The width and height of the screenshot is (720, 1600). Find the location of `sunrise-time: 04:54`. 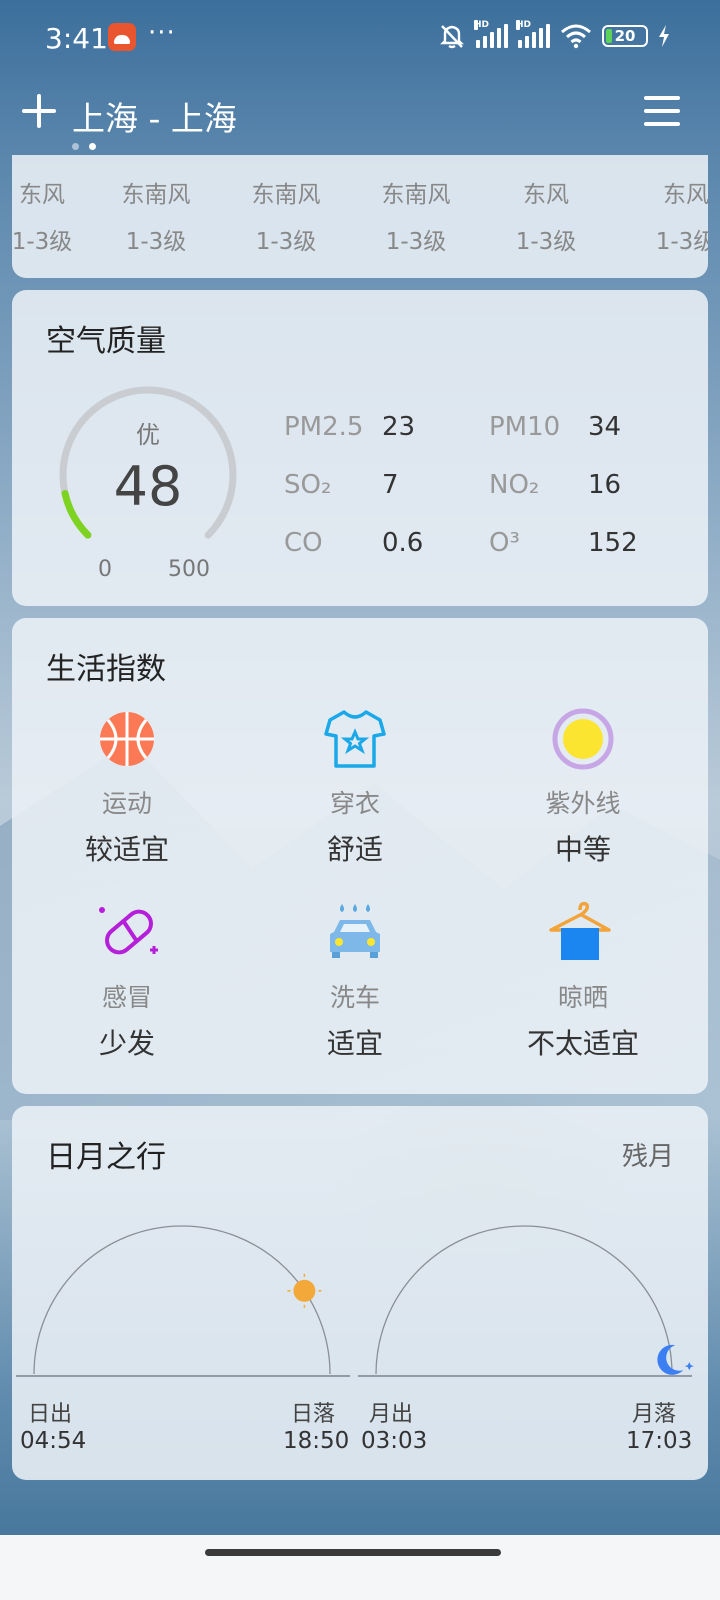

sunrise-time: 04:54 is located at coordinates (53, 1441).